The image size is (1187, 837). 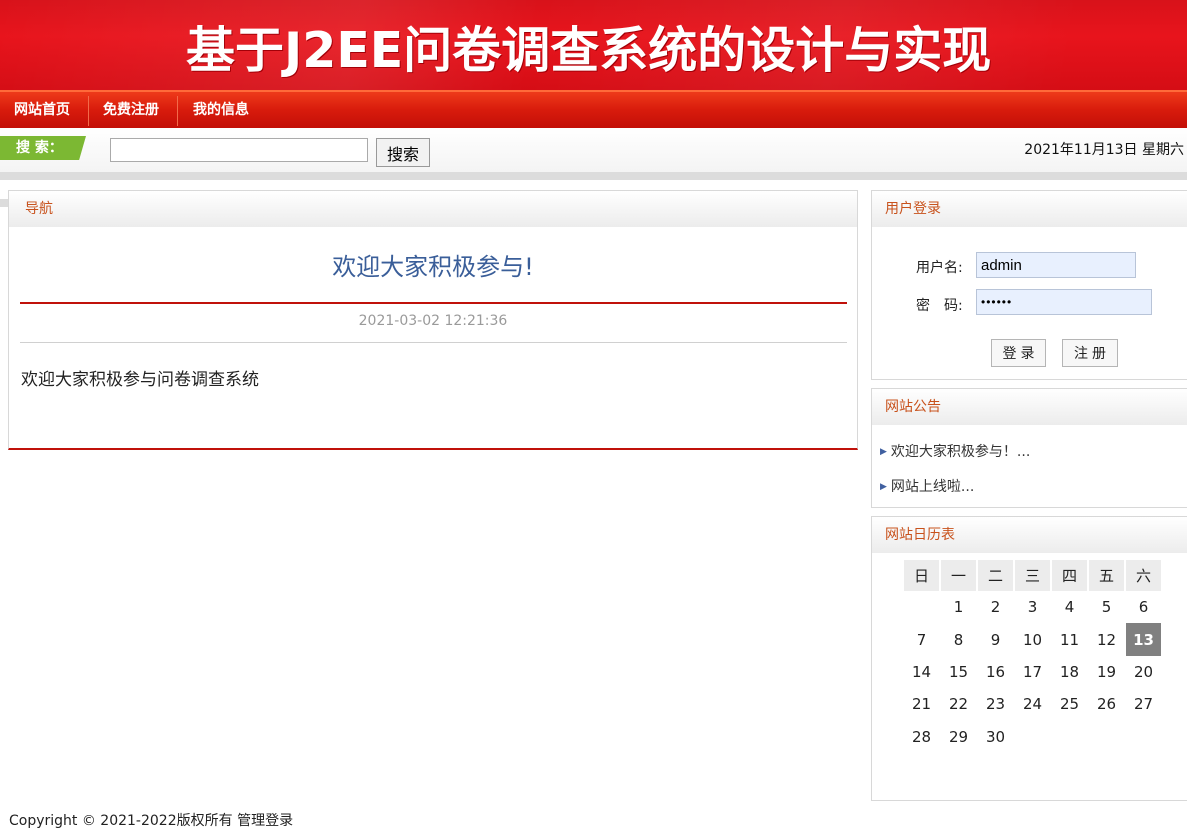 I want to click on calendar-weekday-header: 三, so click(x=1032, y=575).